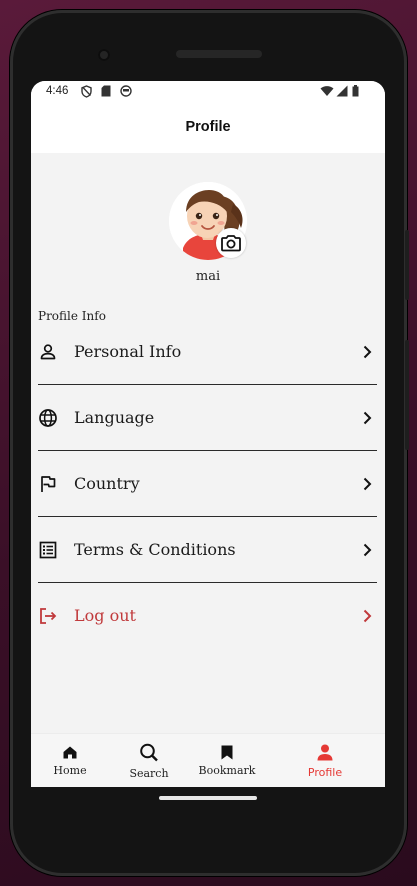 Image resolution: width=417 pixels, height=886 pixels. What do you see at coordinates (227, 752) in the screenshot?
I see `bookmark-icon` at bounding box center [227, 752].